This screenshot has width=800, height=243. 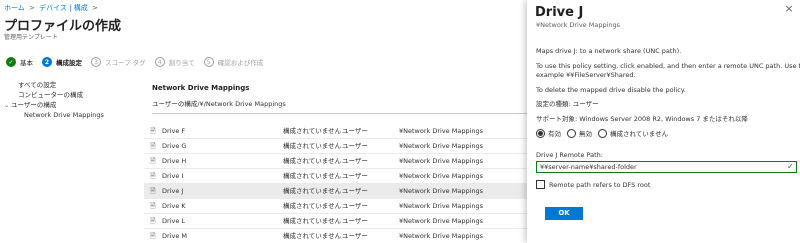 I want to click on setting-name: Drive I, so click(x=173, y=176).